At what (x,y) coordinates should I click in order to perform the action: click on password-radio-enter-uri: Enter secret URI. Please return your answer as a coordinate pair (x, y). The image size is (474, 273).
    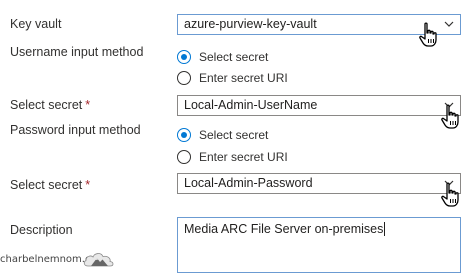
    Looking at the image, I should click on (232, 157).